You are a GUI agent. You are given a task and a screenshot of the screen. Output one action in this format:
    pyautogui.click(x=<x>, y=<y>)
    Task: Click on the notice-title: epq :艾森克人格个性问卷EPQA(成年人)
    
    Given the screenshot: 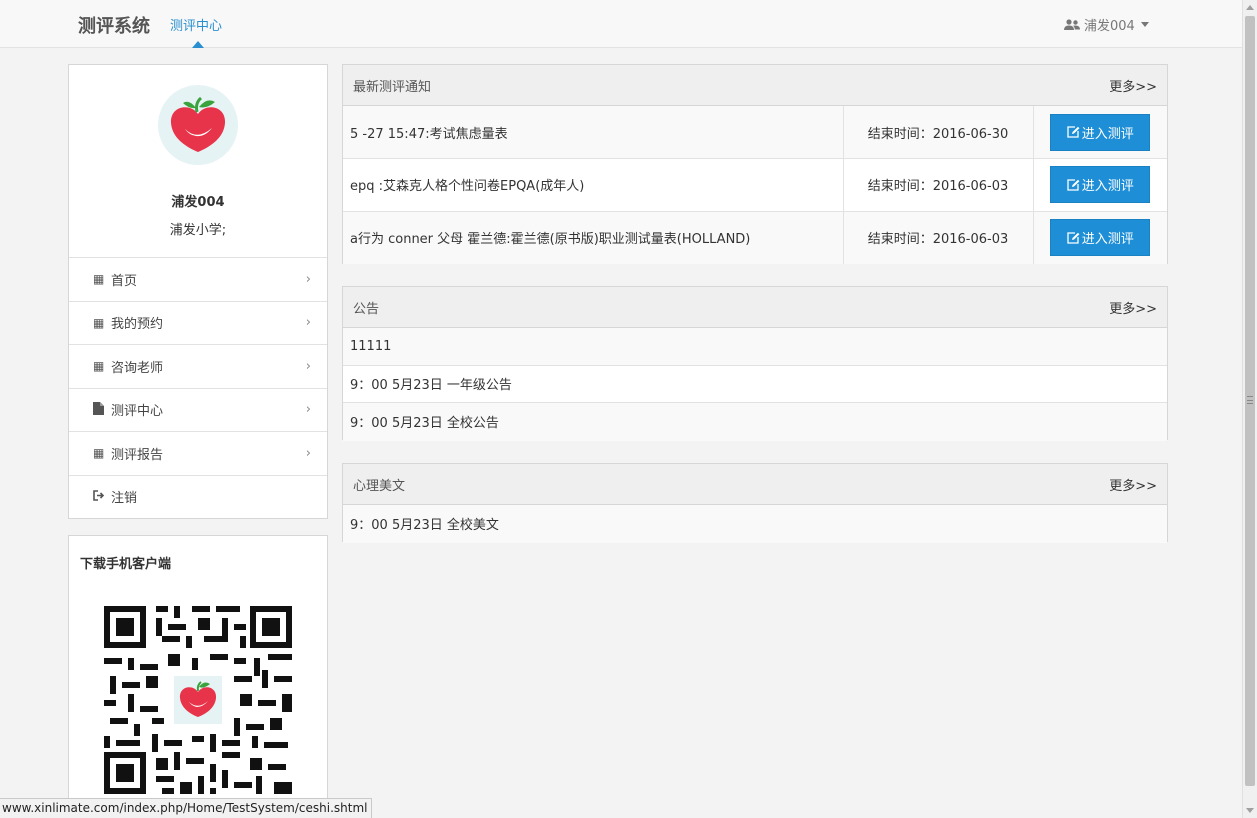 What is the action you would take?
    pyautogui.click(x=593, y=185)
    